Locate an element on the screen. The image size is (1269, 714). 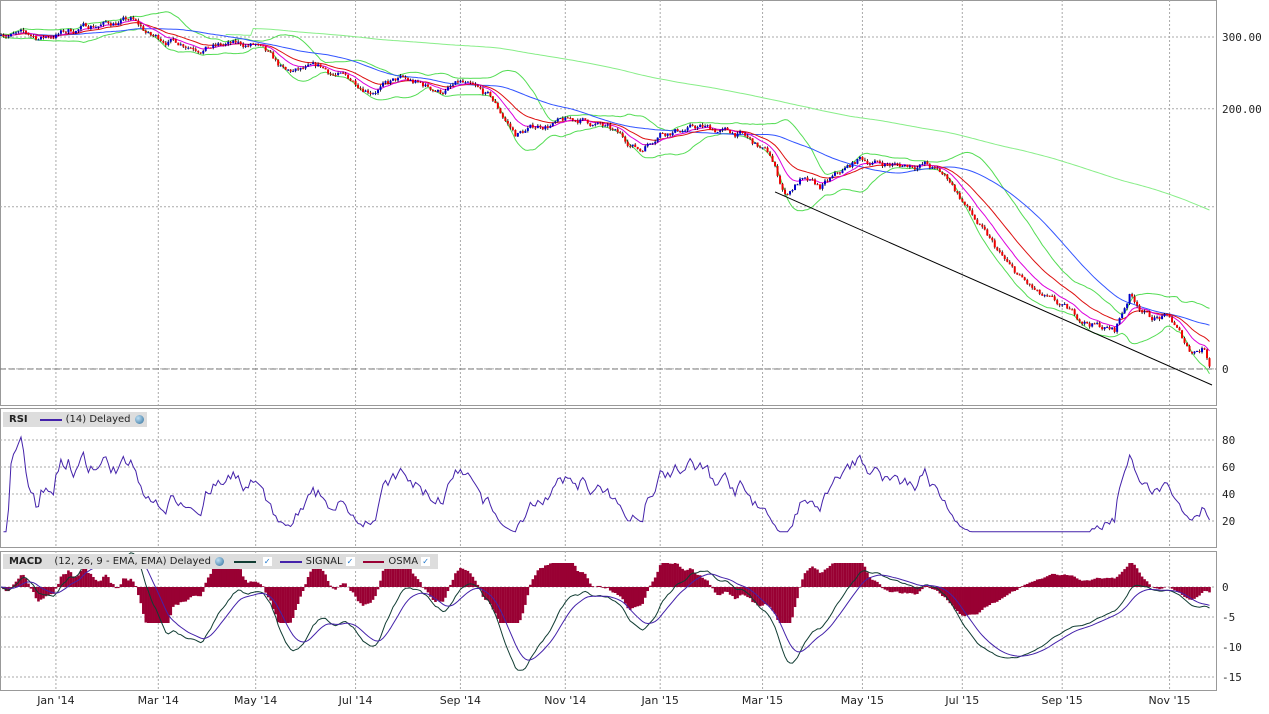
macd-visible-checkbox: ✓ is located at coordinates (267, 561).